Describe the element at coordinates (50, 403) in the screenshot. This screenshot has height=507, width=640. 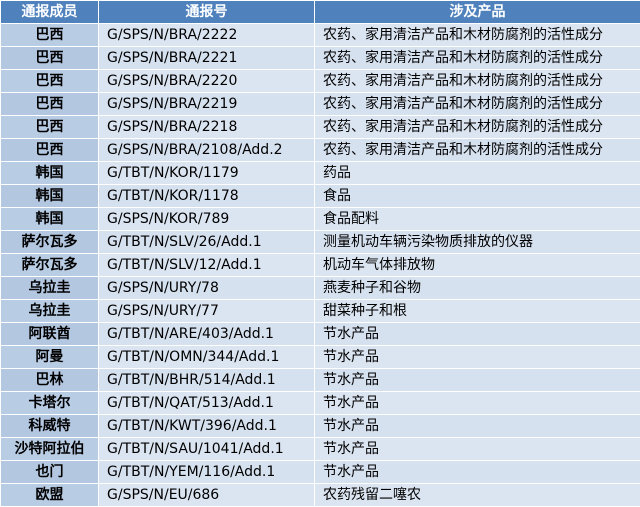
I see `member-cell: 卡塔尔` at that location.